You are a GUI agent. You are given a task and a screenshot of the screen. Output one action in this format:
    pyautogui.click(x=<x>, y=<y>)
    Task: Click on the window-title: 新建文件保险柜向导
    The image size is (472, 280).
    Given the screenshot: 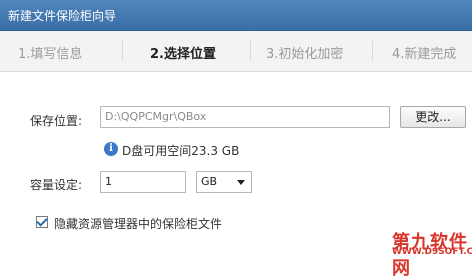 What is the action you would take?
    pyautogui.click(x=62, y=16)
    